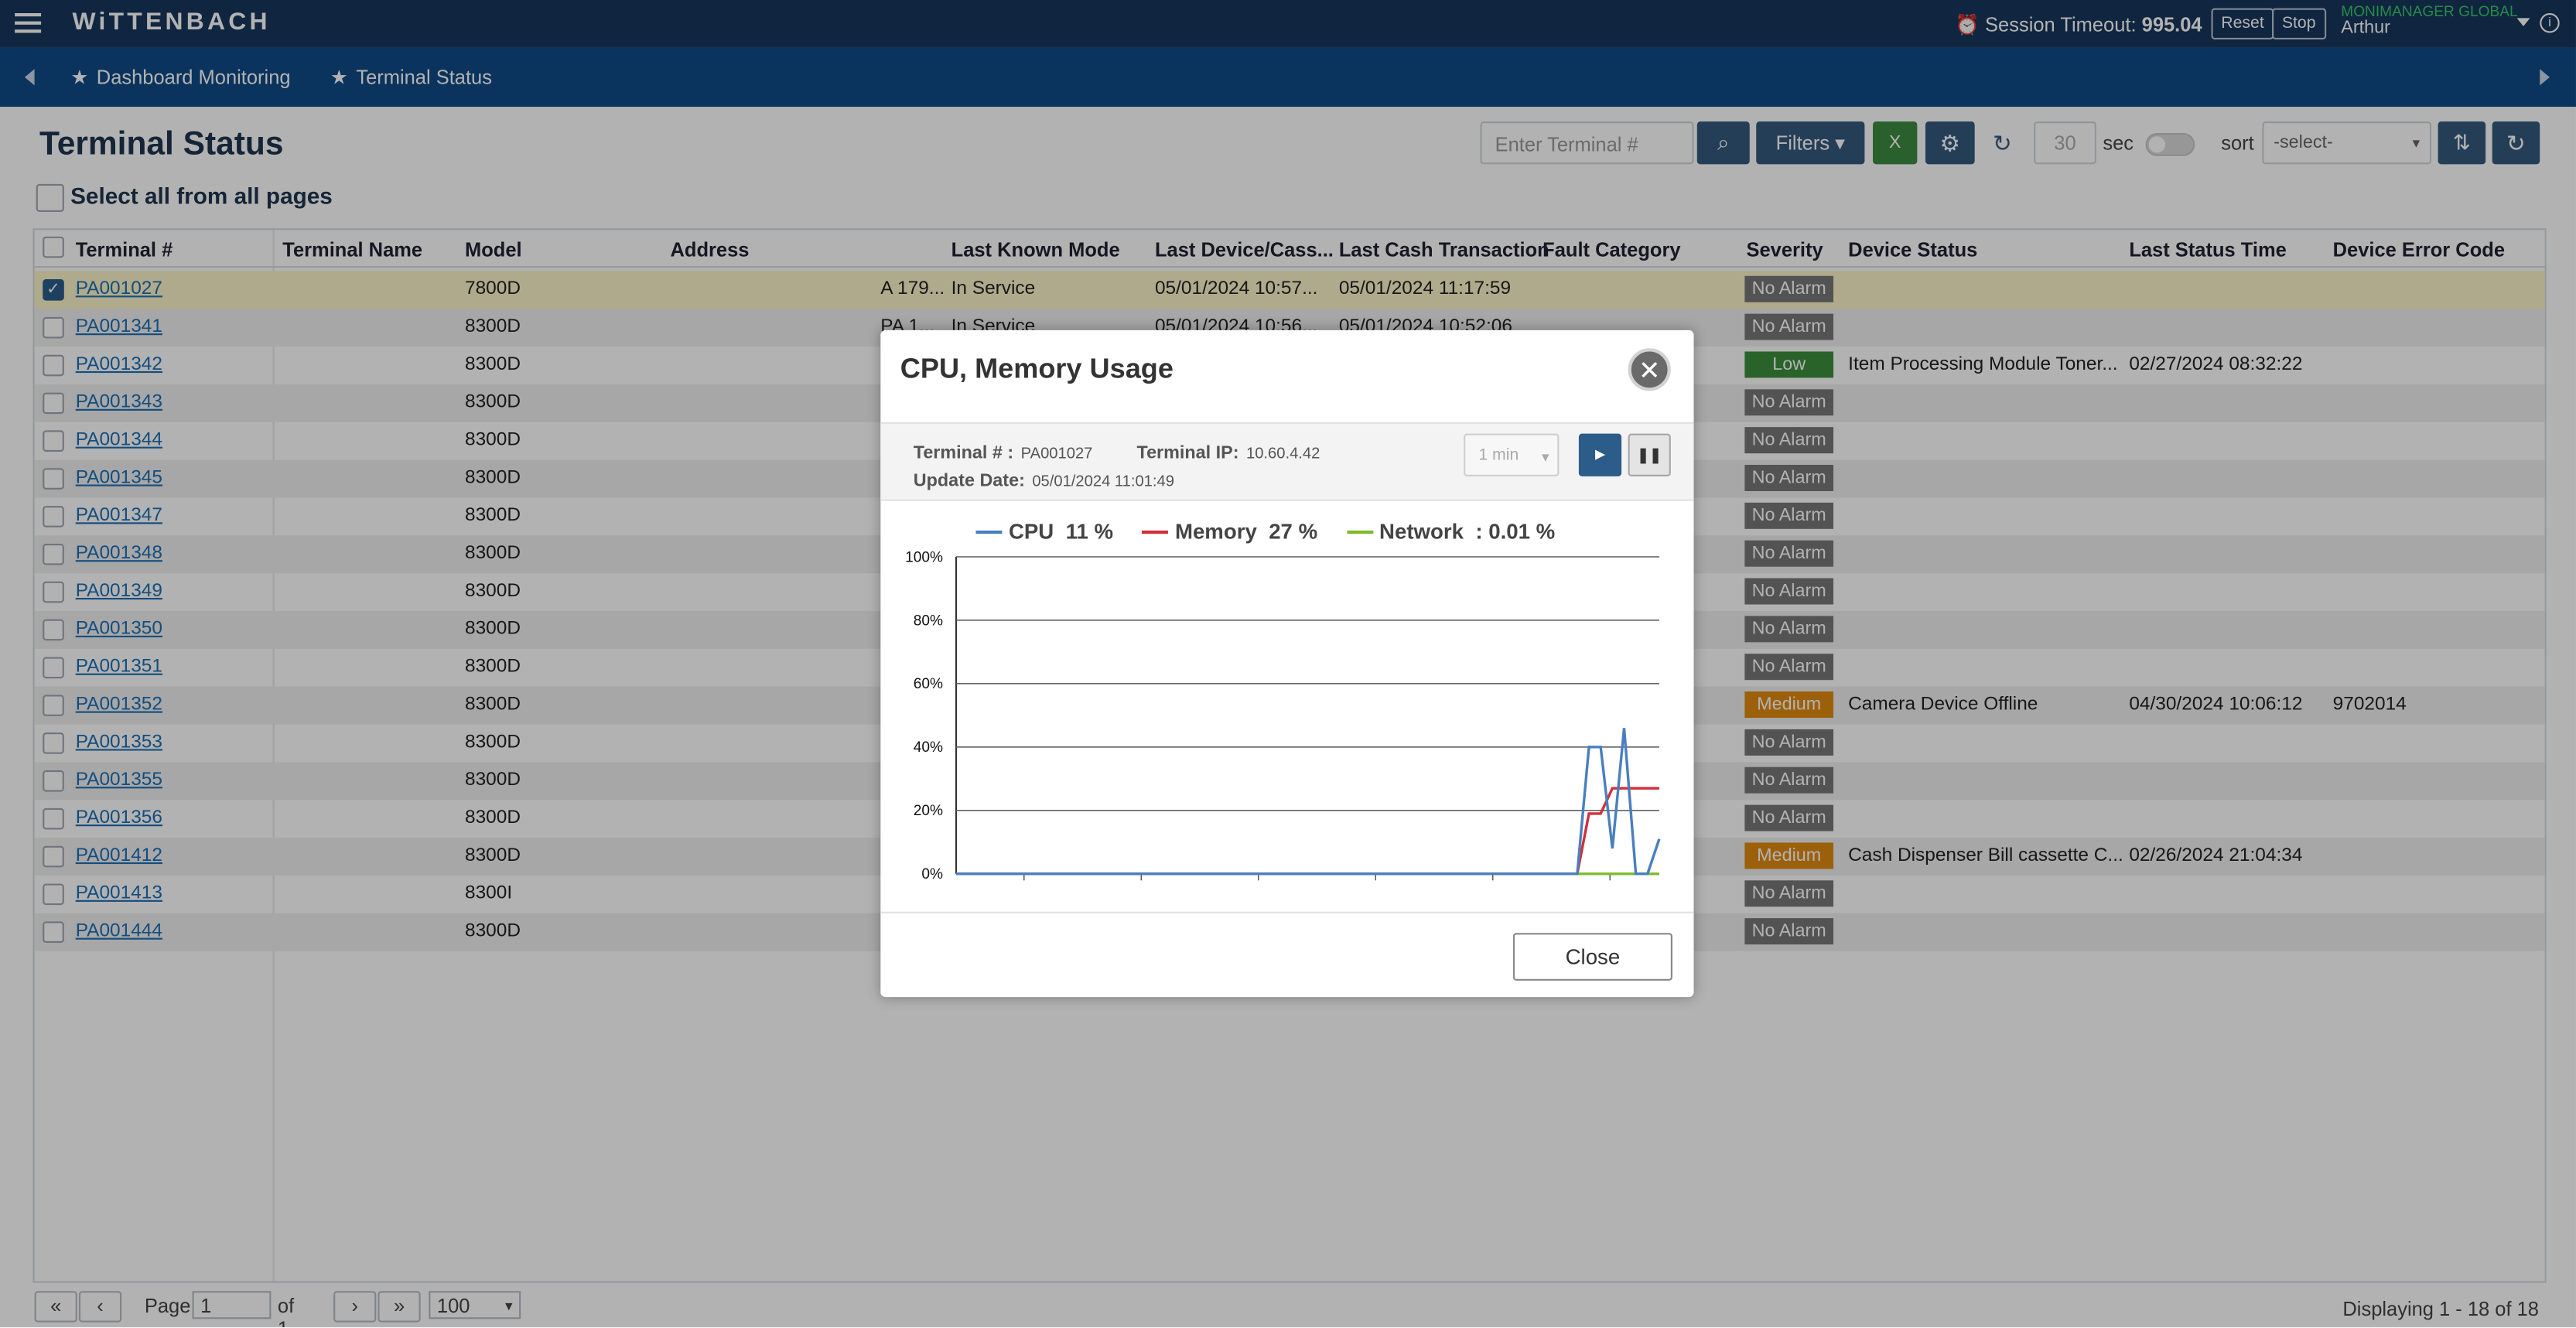 The height and width of the screenshot is (1328, 2576). What do you see at coordinates (1545, 457) in the screenshot?
I see `chevron-down-icon: ▾` at bounding box center [1545, 457].